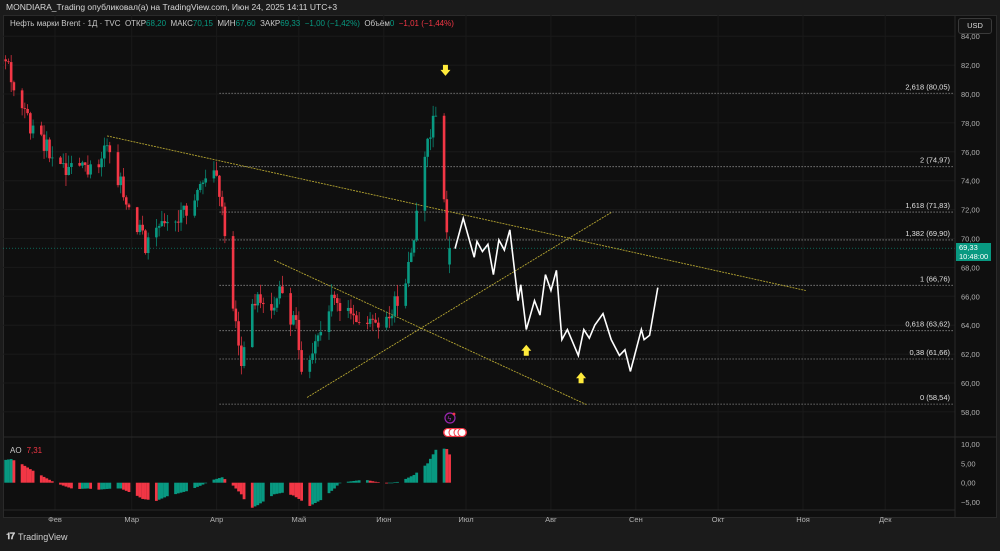 This screenshot has height=551, width=1000. Describe the element at coordinates (445, 70) in the screenshot. I see `arrow-down-icon` at that location.